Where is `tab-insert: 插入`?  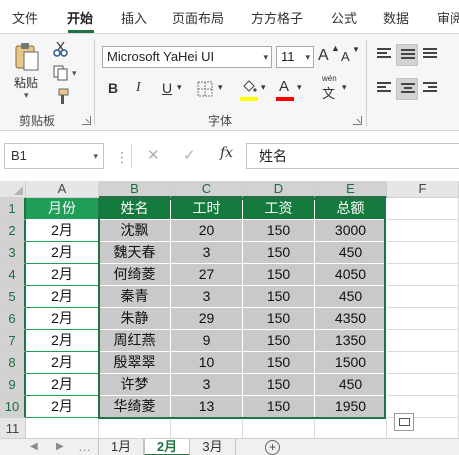 tab-insert: 插入 is located at coordinates (134, 17).